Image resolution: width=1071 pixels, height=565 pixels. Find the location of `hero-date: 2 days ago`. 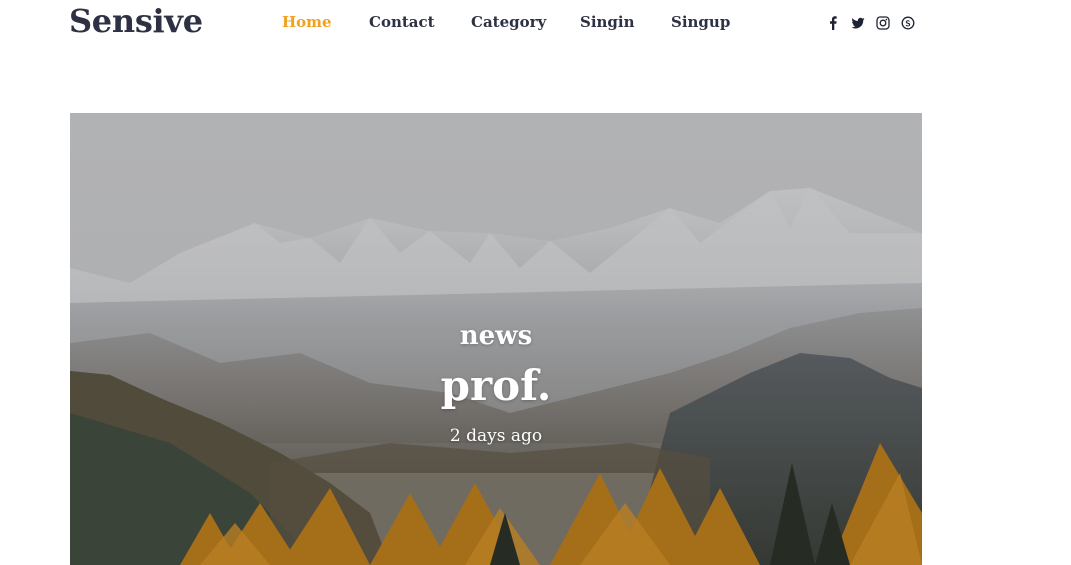

hero-date: 2 days ago is located at coordinates (496, 436).